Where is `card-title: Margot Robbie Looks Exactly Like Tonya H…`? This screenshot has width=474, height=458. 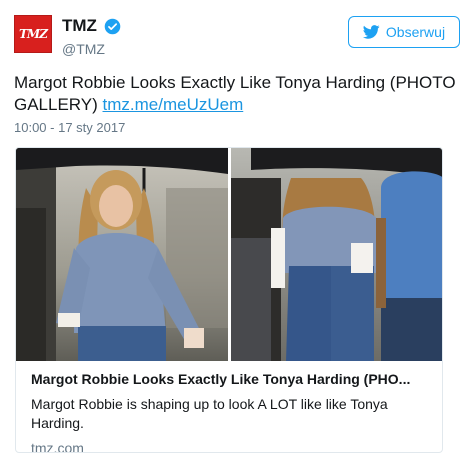
card-title: Margot Robbie Looks Exactly Like Tonya H… is located at coordinates (231, 379).